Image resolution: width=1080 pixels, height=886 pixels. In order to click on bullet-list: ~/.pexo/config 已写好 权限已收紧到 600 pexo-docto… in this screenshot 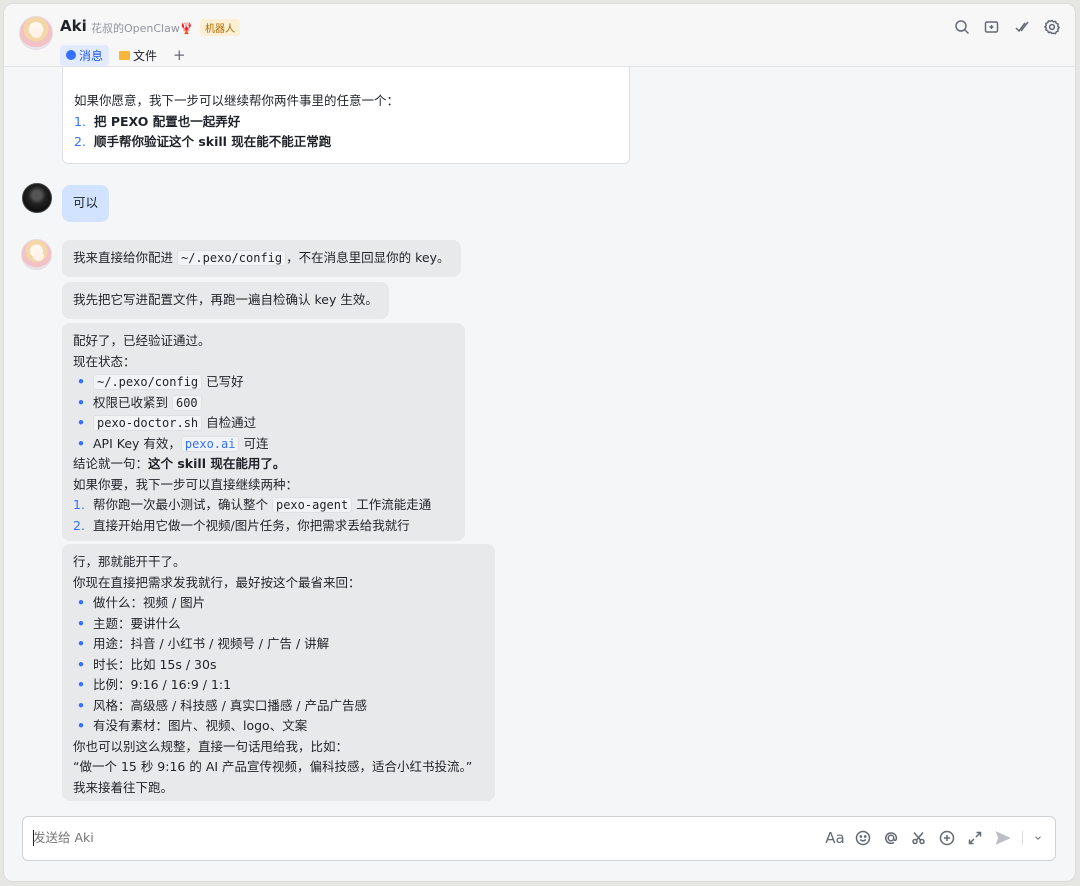, I will do `click(263, 413)`.